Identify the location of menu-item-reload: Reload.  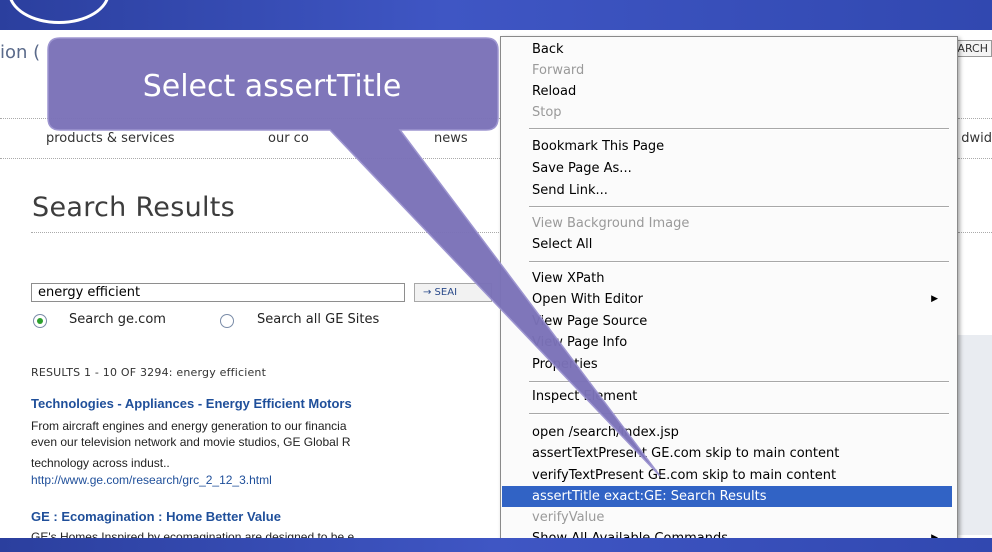
(727, 91).